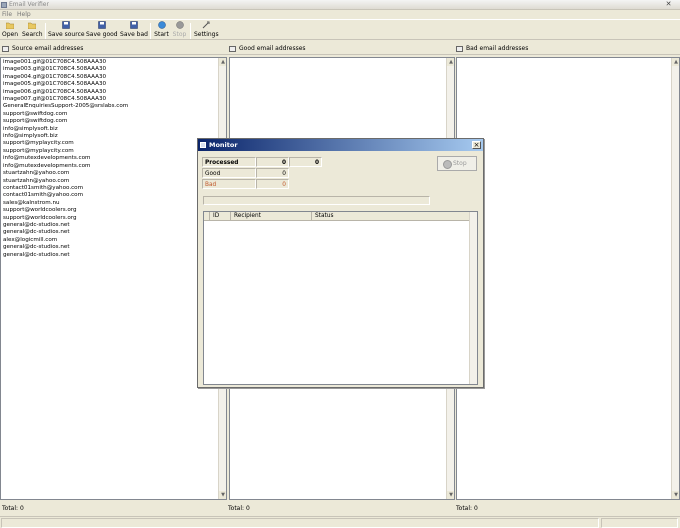  I want to click on start-button: Start, so click(161, 30).